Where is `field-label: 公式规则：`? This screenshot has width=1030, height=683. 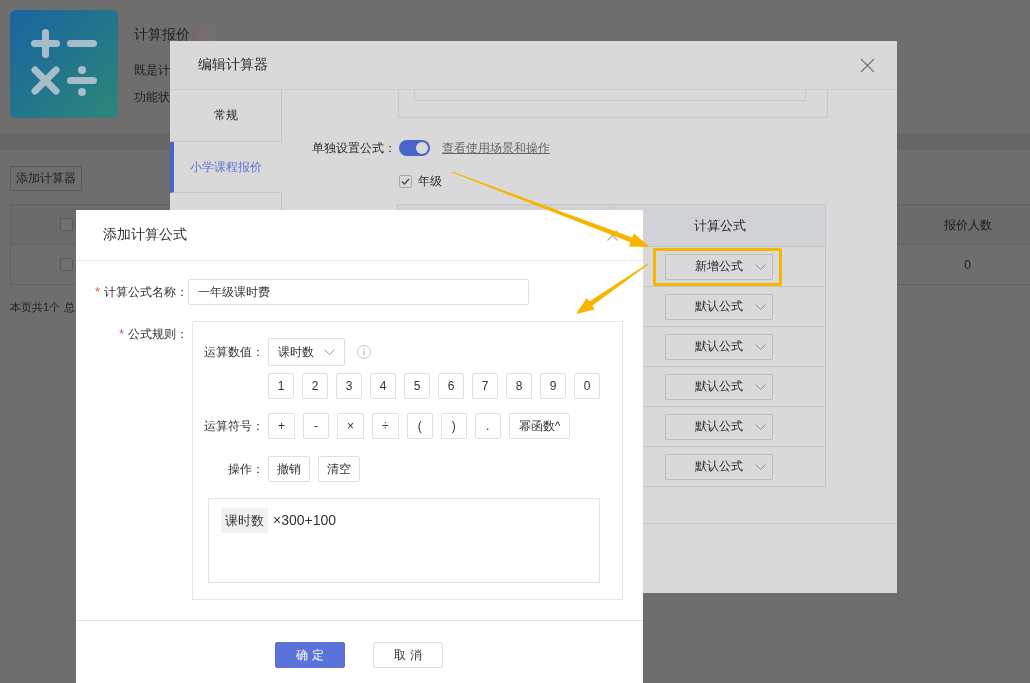 field-label: 公式规则： is located at coordinates (158, 334).